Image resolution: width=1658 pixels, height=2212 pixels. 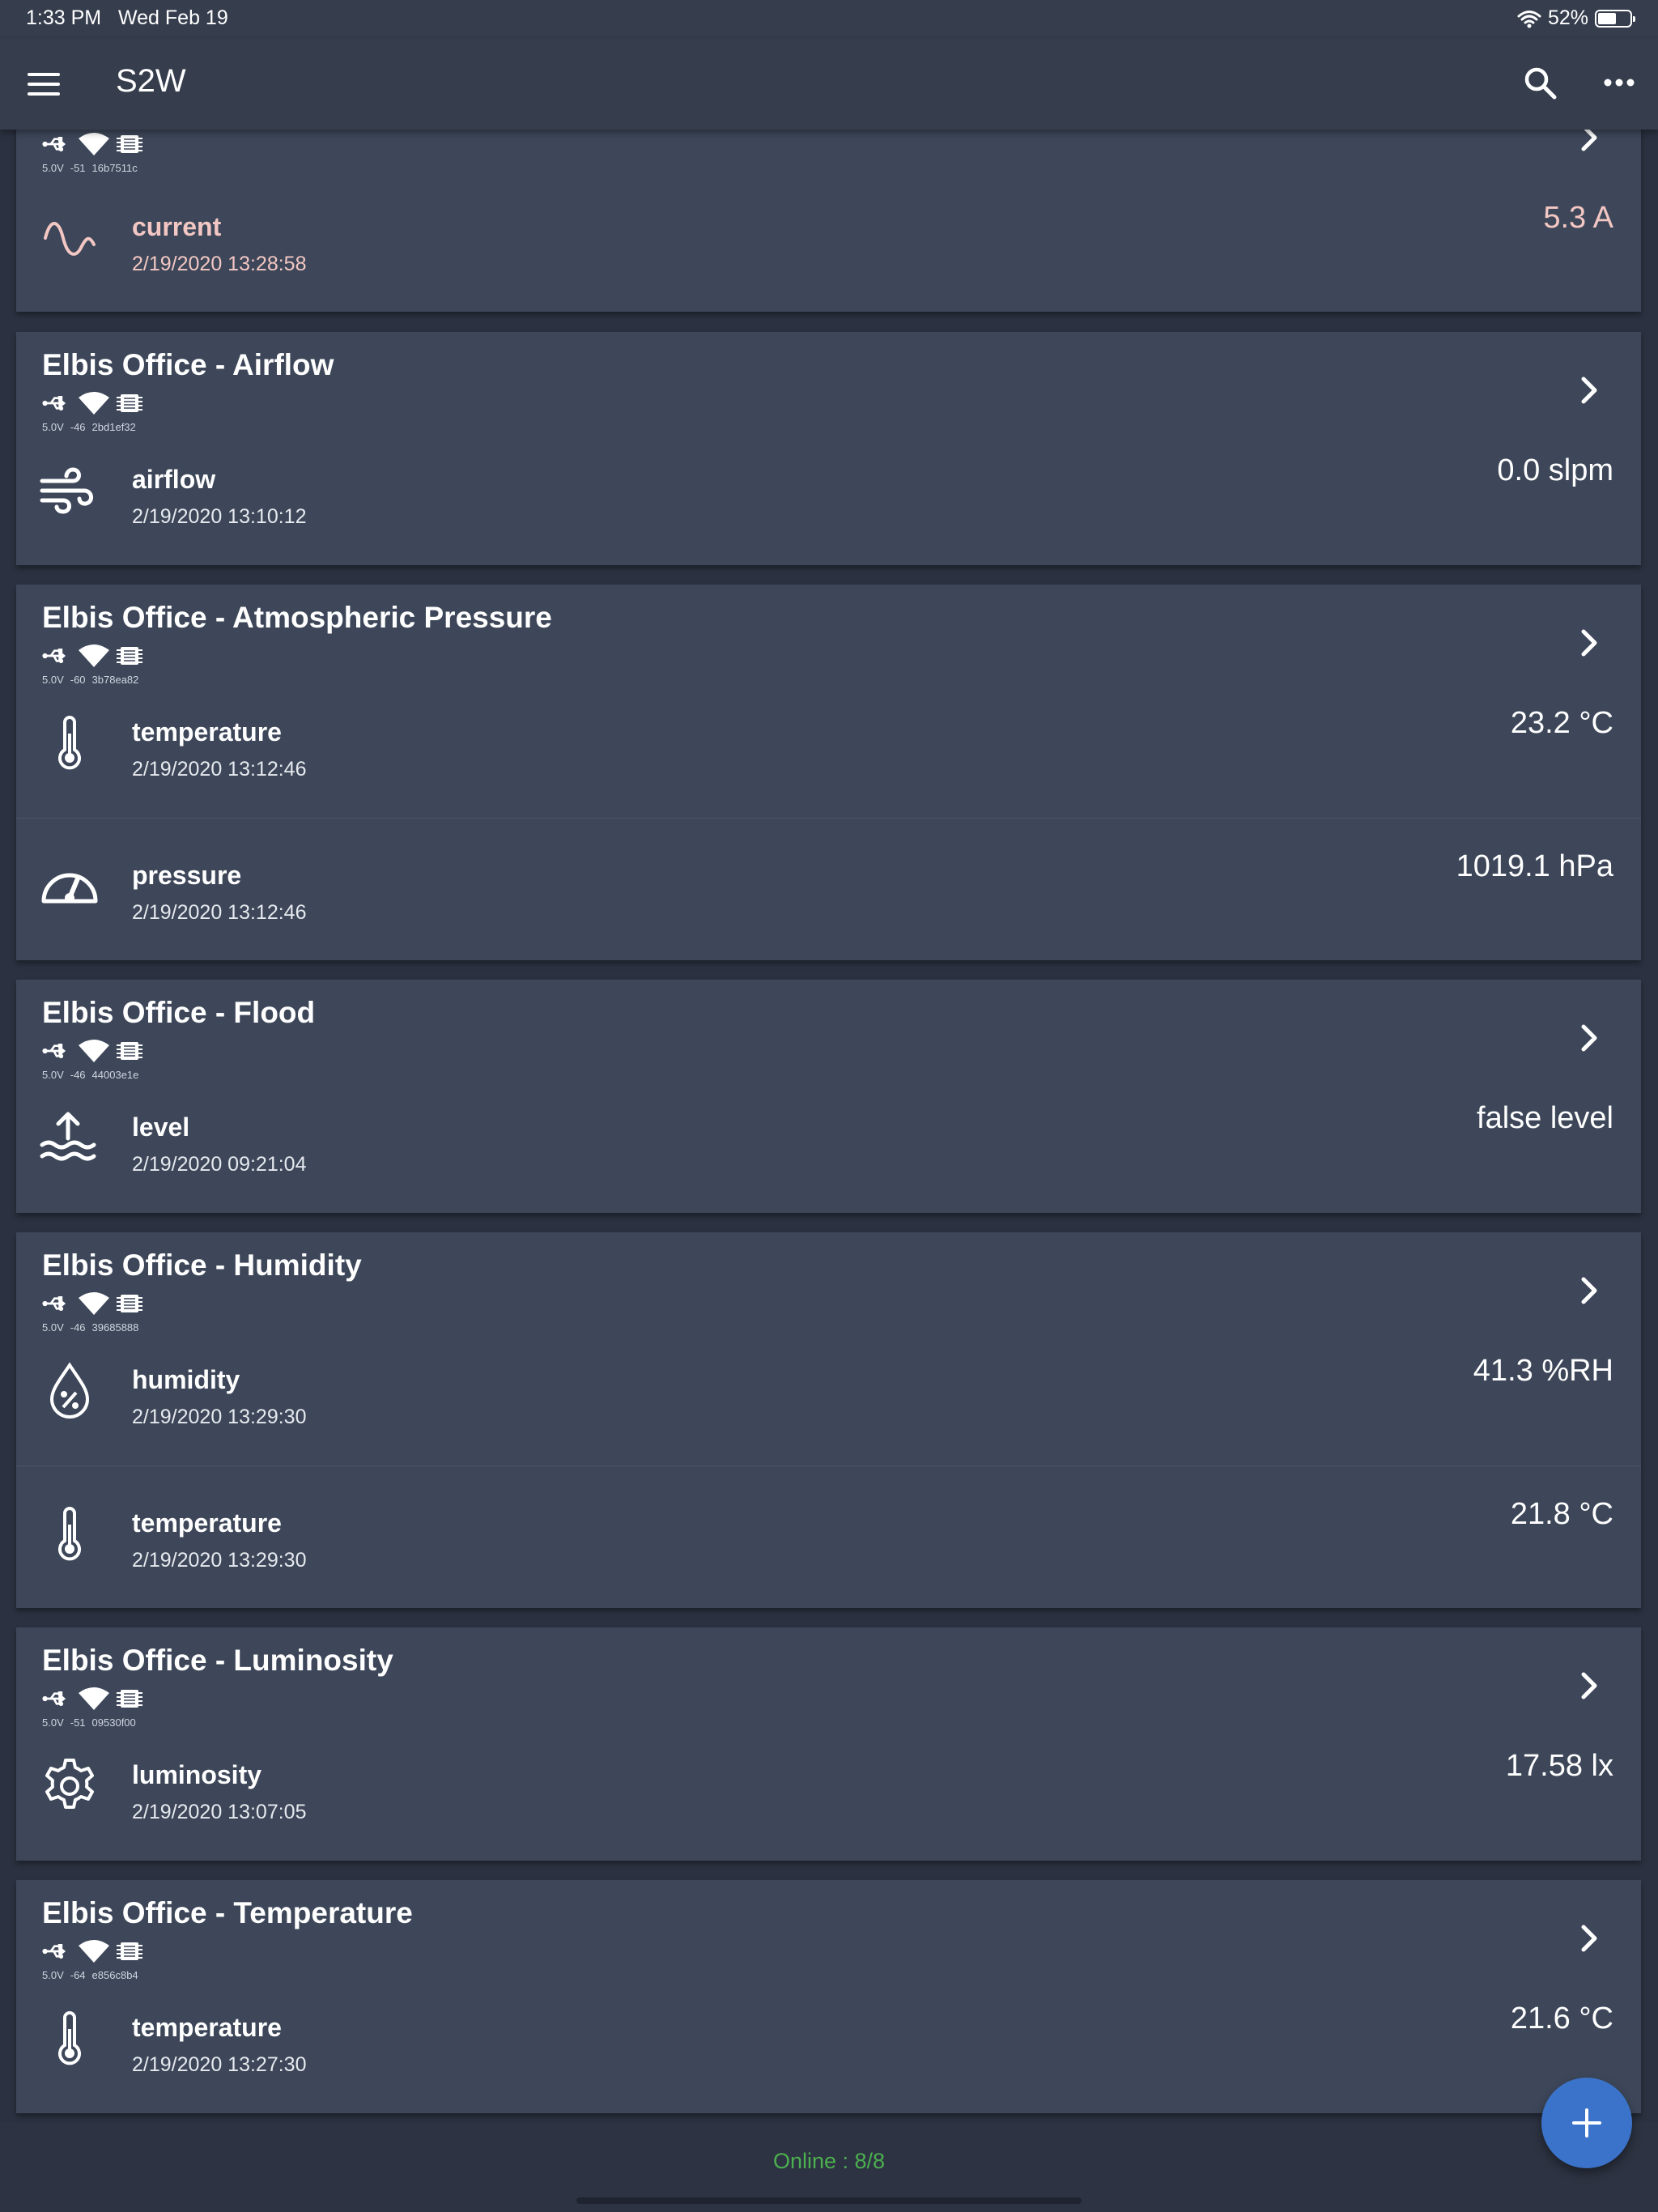 I want to click on sensor-row: airflow 2/19/2020 13:10:12 0.0 slpm, so click(x=828, y=494).